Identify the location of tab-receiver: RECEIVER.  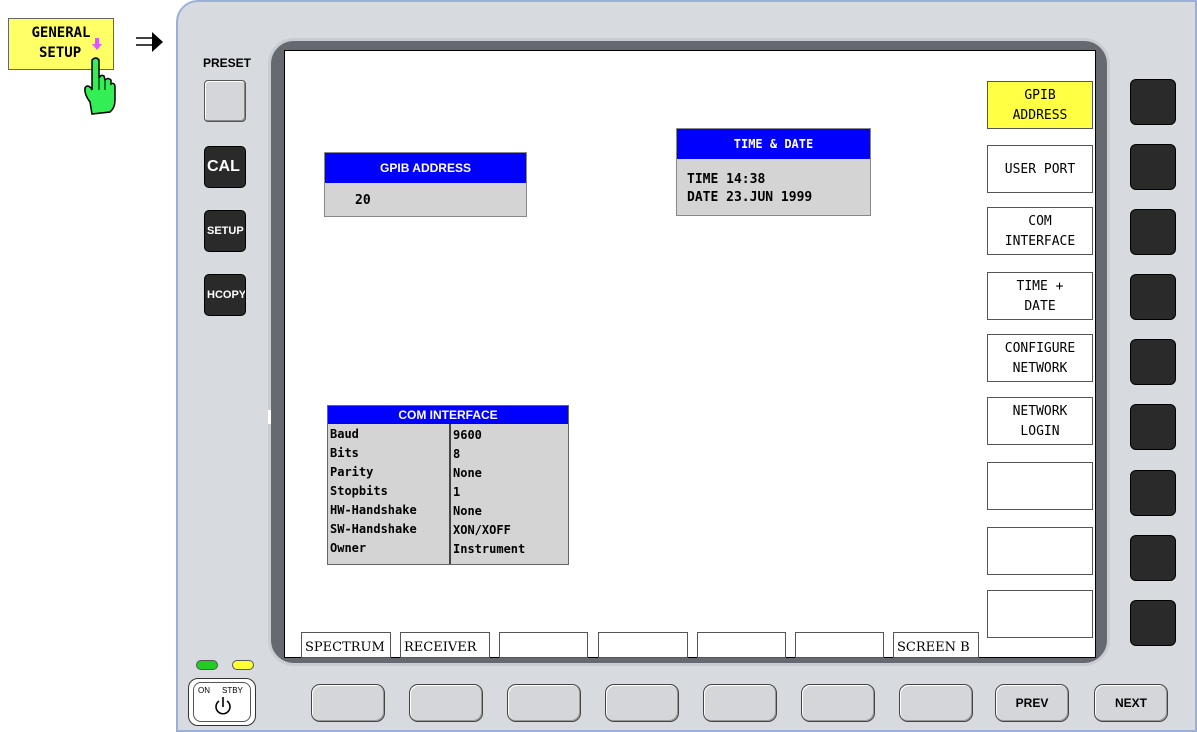
(445, 645).